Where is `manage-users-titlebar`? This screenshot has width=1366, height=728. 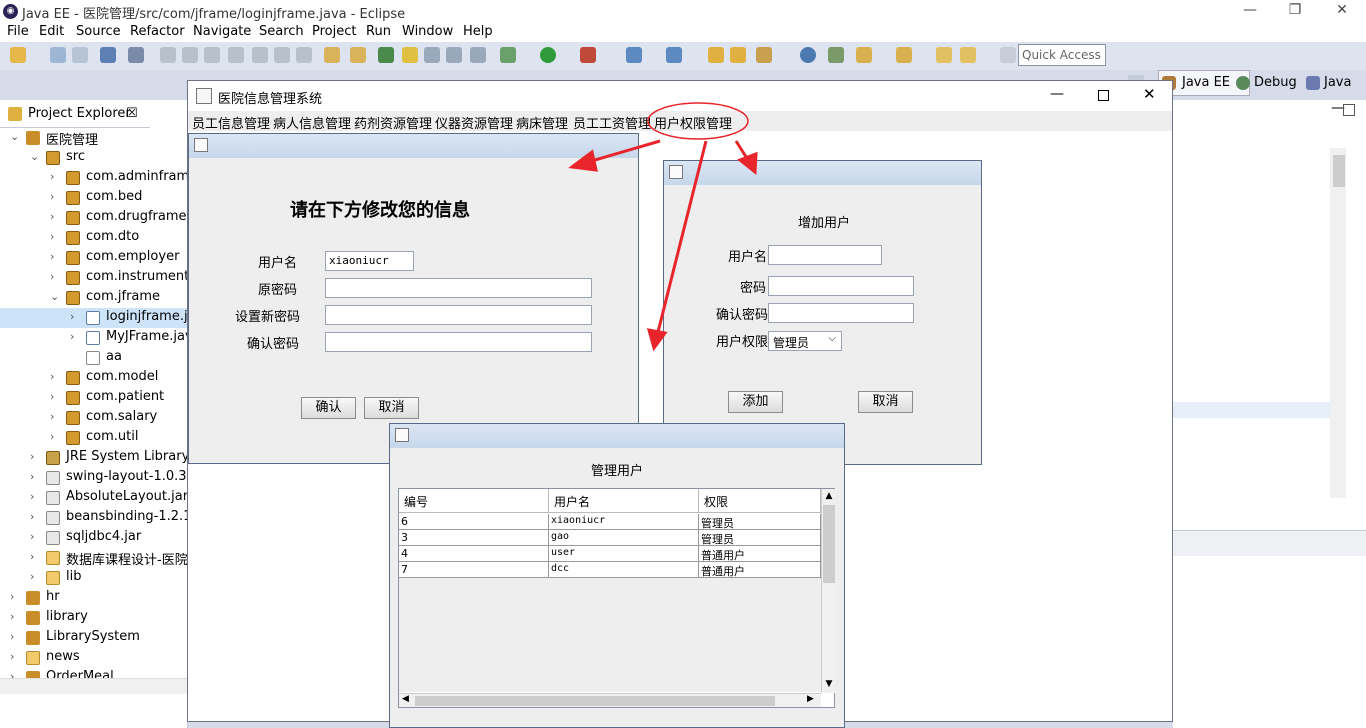
manage-users-titlebar is located at coordinates (617, 436).